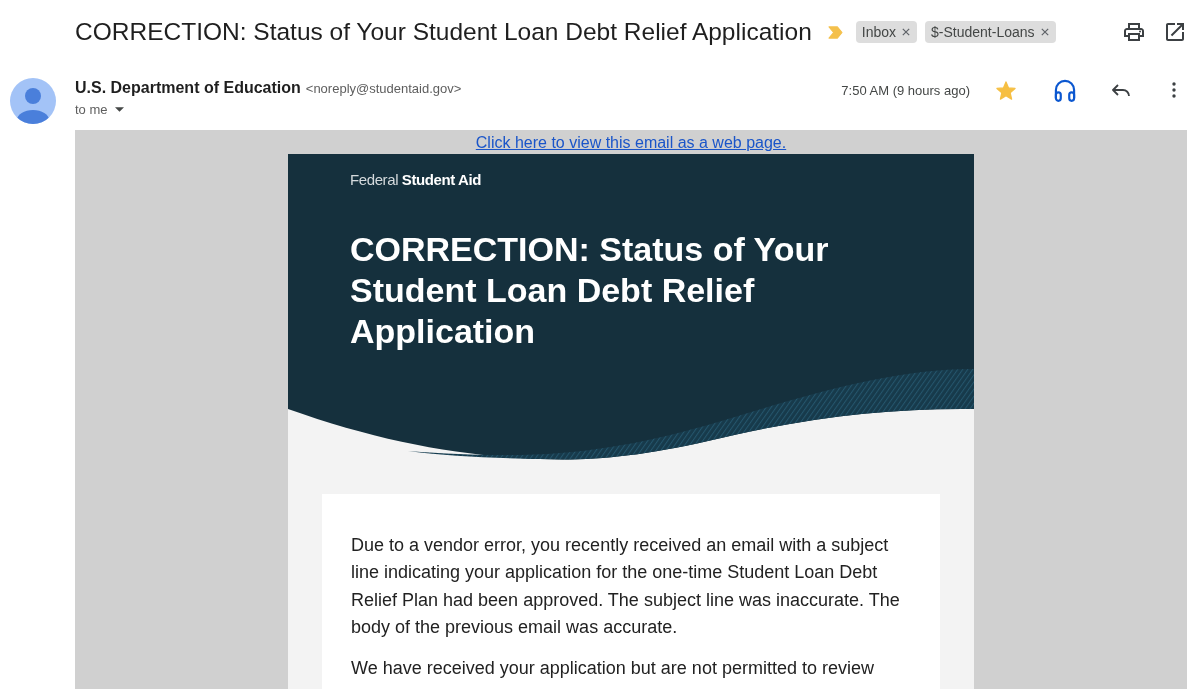 The image size is (1200, 689). Describe the element at coordinates (119, 109) in the screenshot. I see `caret-icon` at that location.